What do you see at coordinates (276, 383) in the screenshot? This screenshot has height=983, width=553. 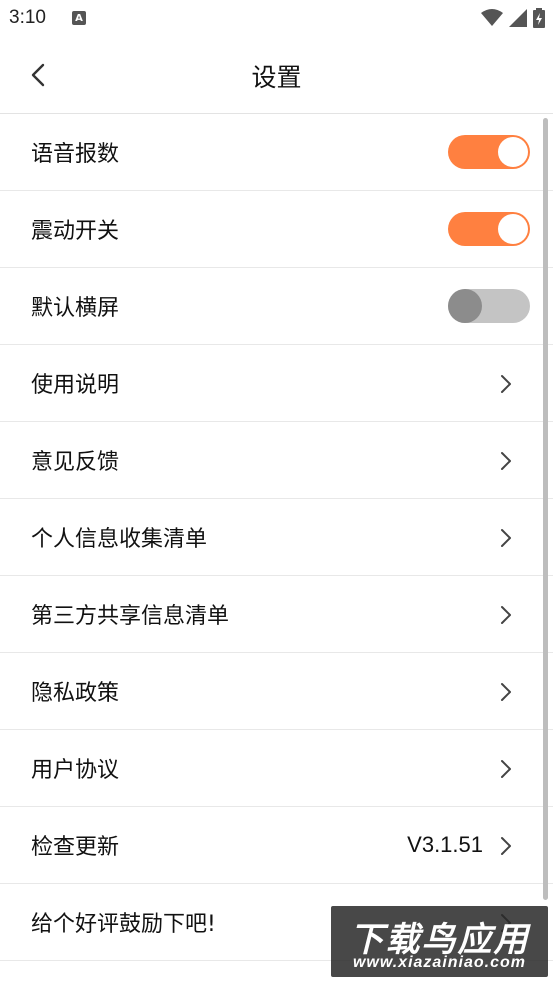 I see `setting-row-instructions: 使用说明` at bounding box center [276, 383].